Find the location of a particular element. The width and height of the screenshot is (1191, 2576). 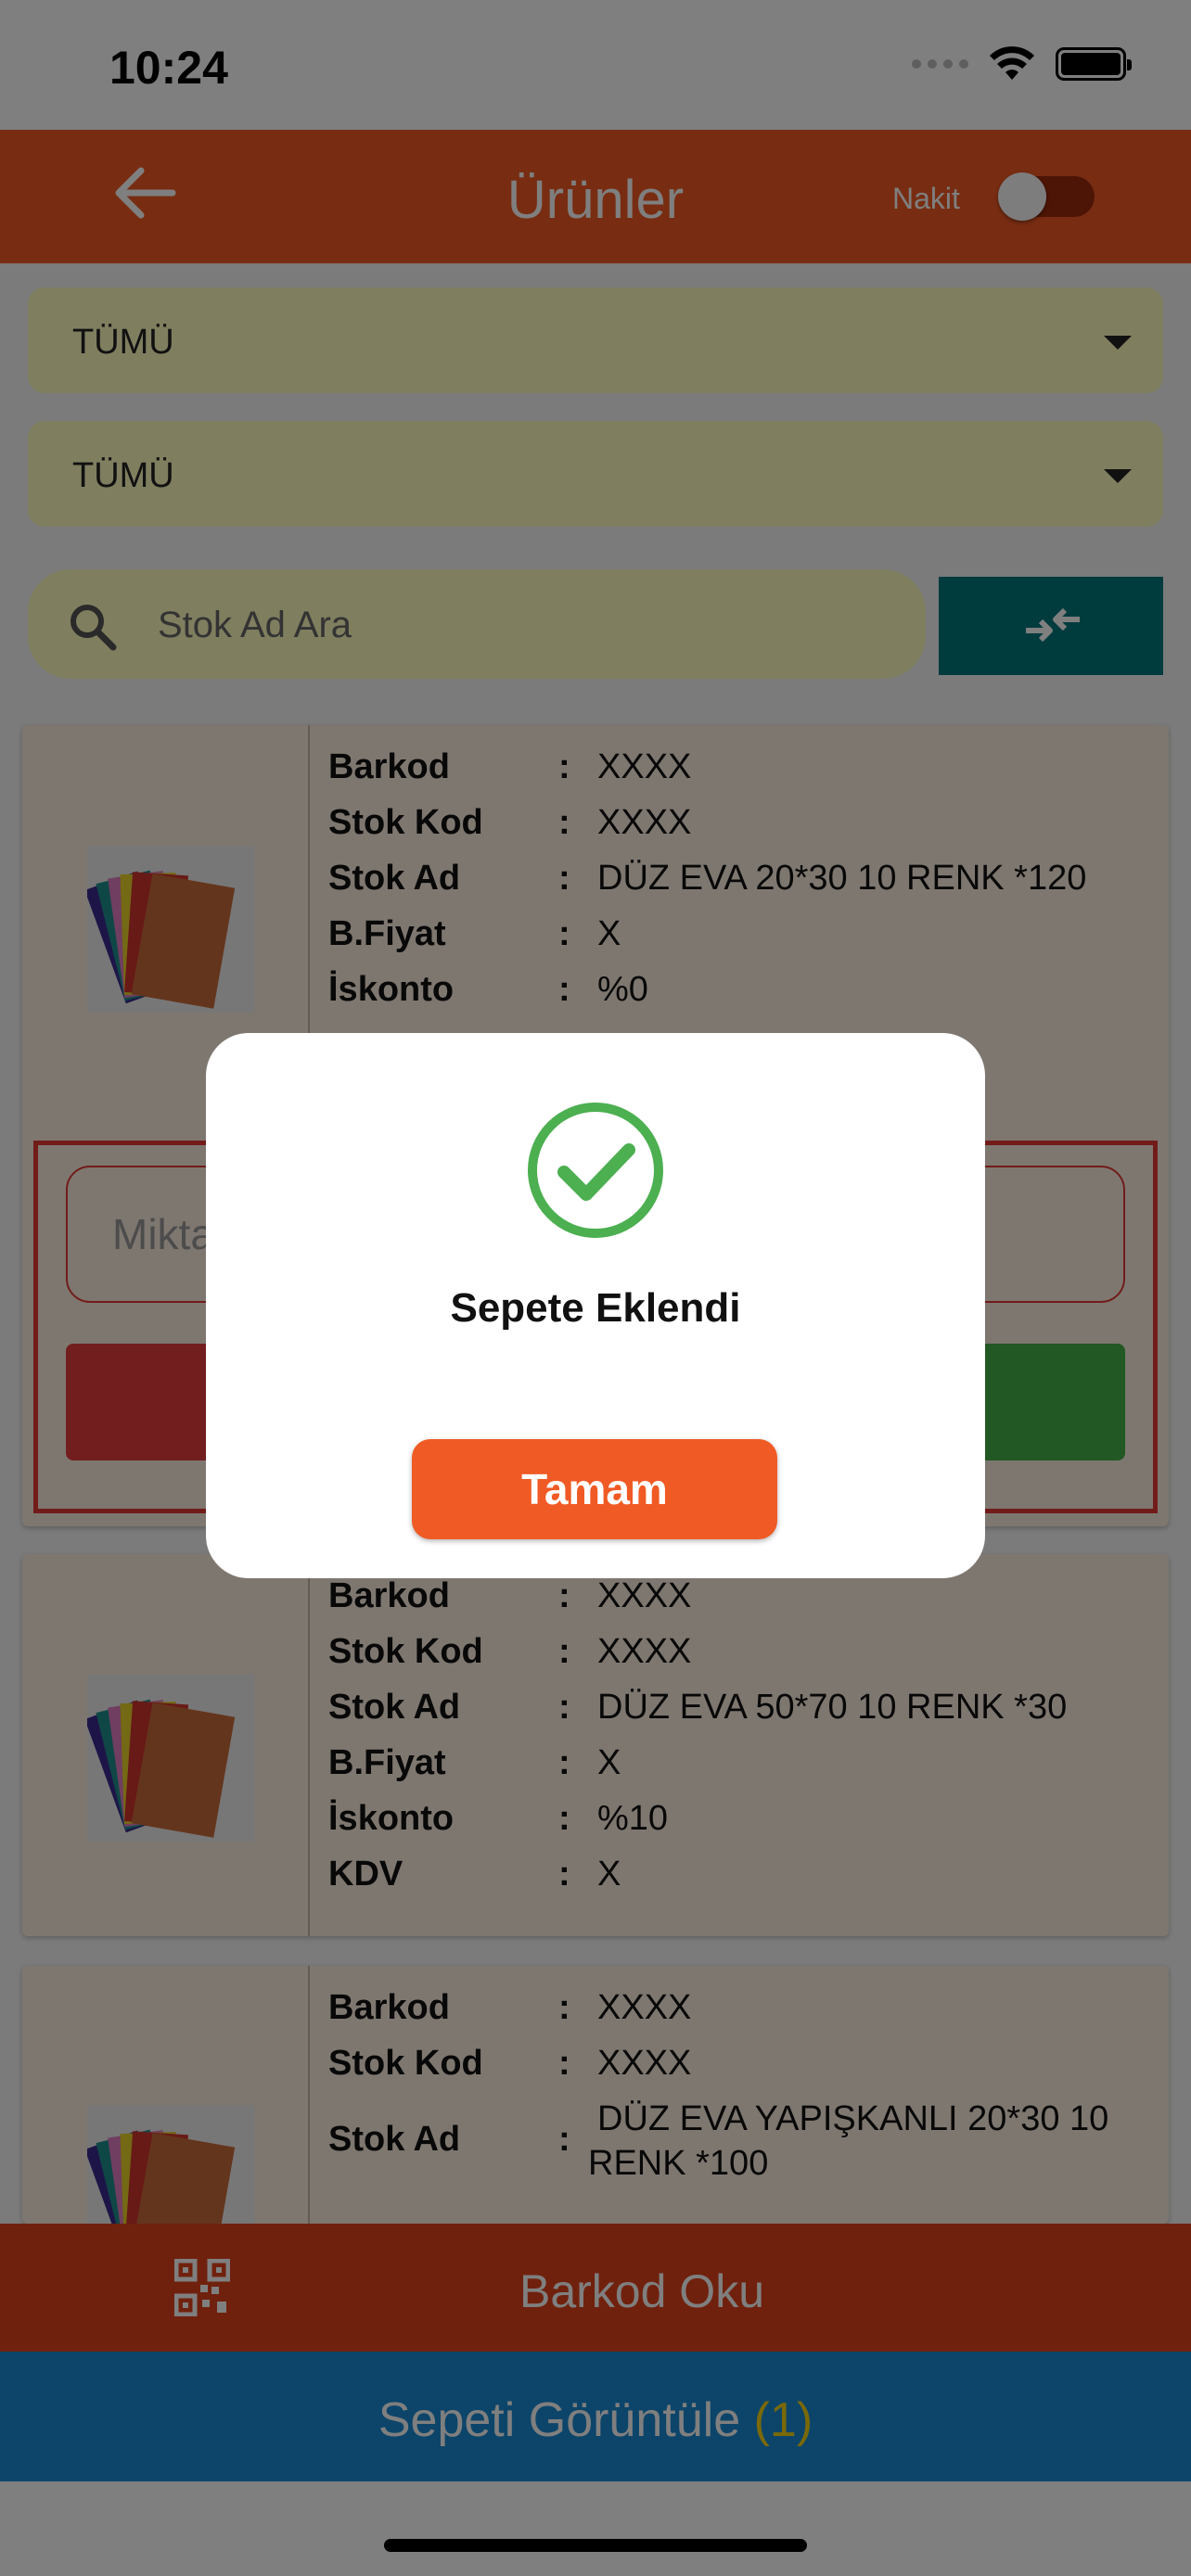

success-dialog: Sepete Eklendi Tamam is located at coordinates (595, 1305).